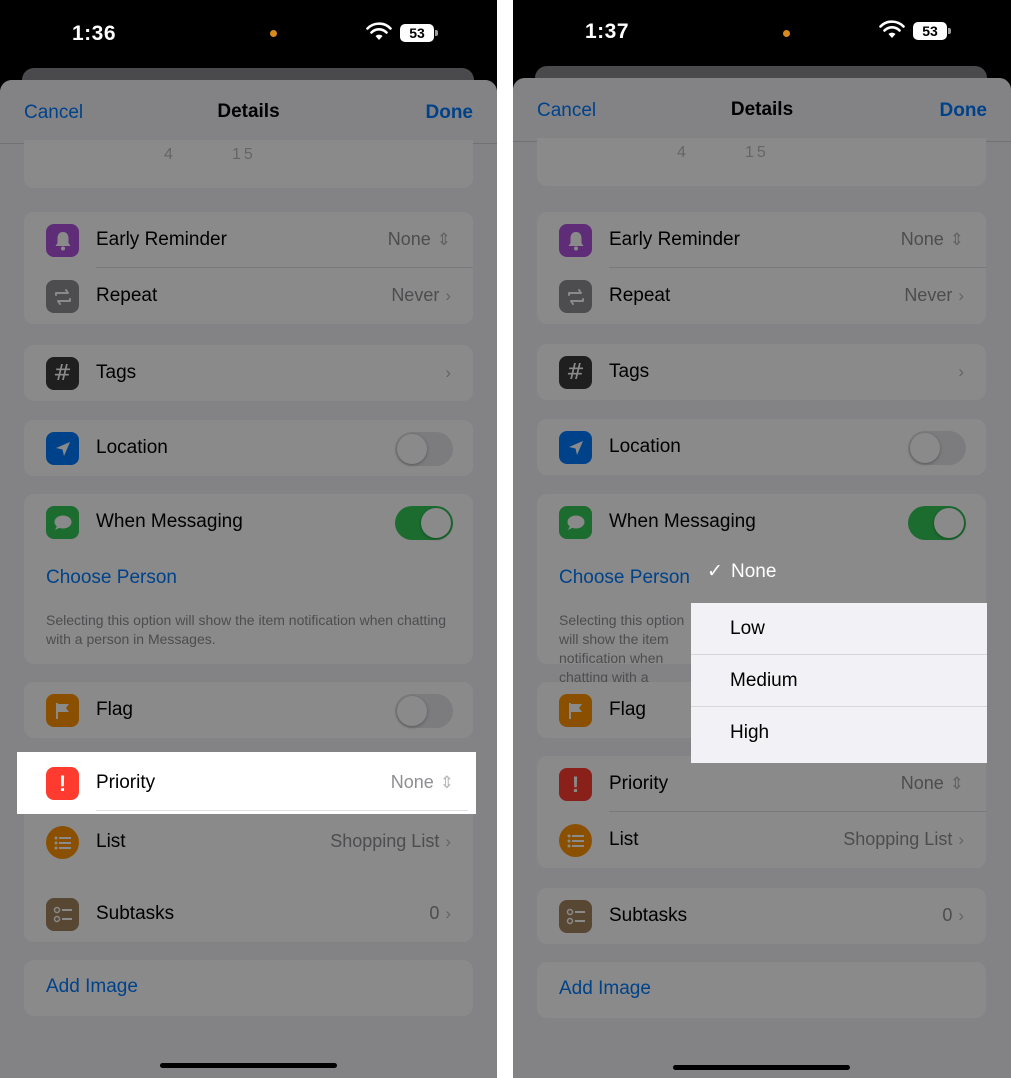  Describe the element at coordinates (750, 732) in the screenshot. I see `priority-option-label: High` at that location.